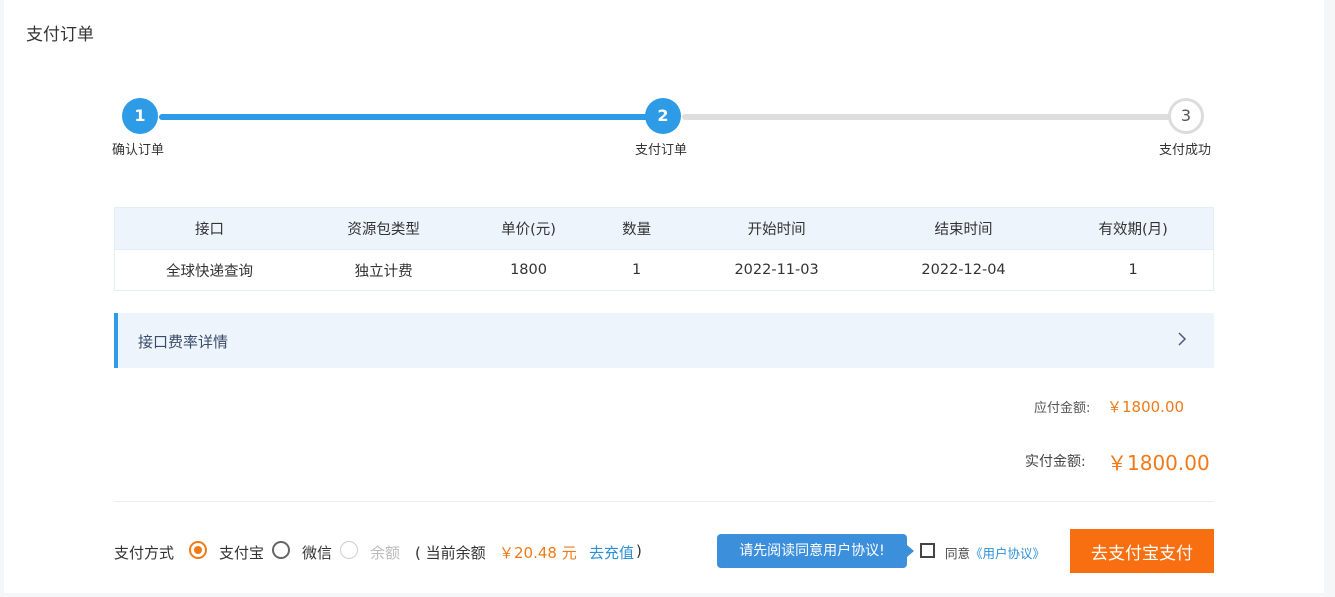 The height and width of the screenshot is (597, 1335). Describe the element at coordinates (958, 553) in the screenshot. I see `agree-label: 同意` at that location.